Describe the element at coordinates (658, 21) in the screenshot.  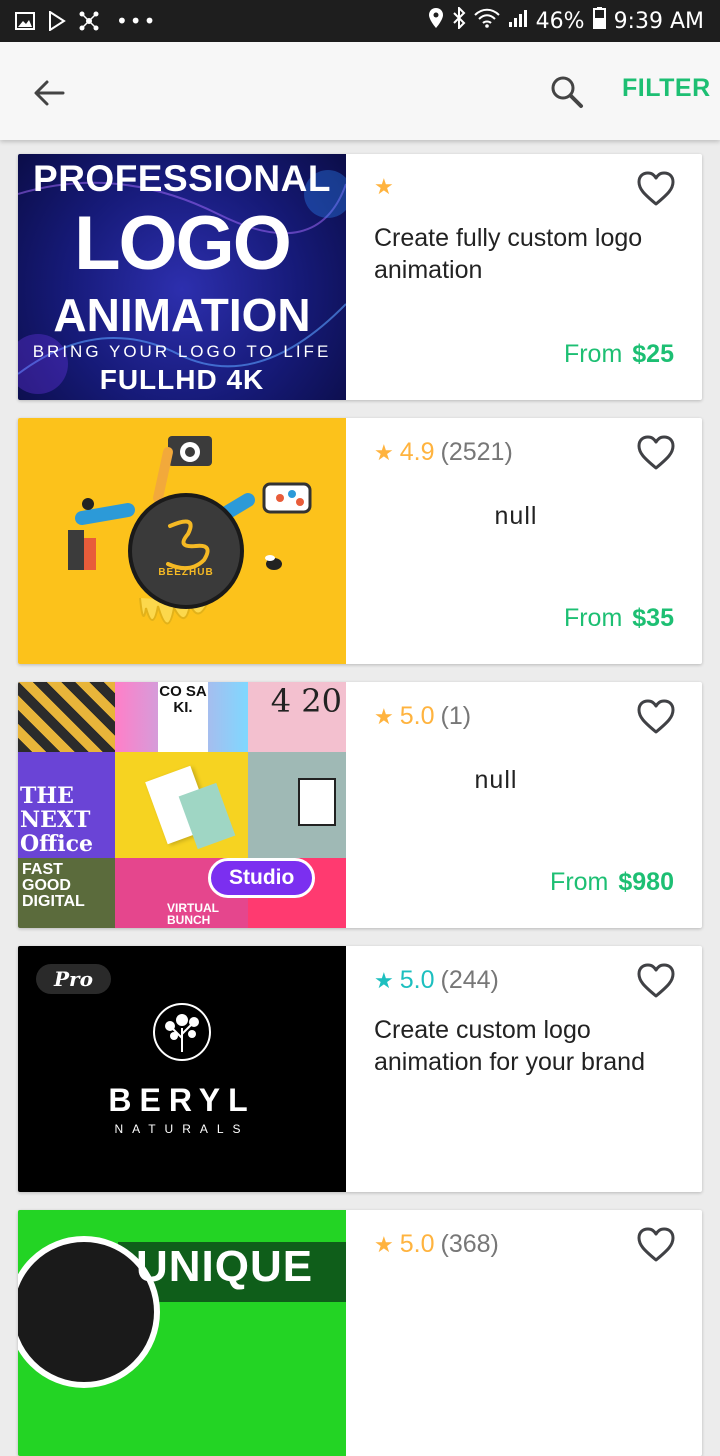
I see `clock: 9:39 AM` at that location.